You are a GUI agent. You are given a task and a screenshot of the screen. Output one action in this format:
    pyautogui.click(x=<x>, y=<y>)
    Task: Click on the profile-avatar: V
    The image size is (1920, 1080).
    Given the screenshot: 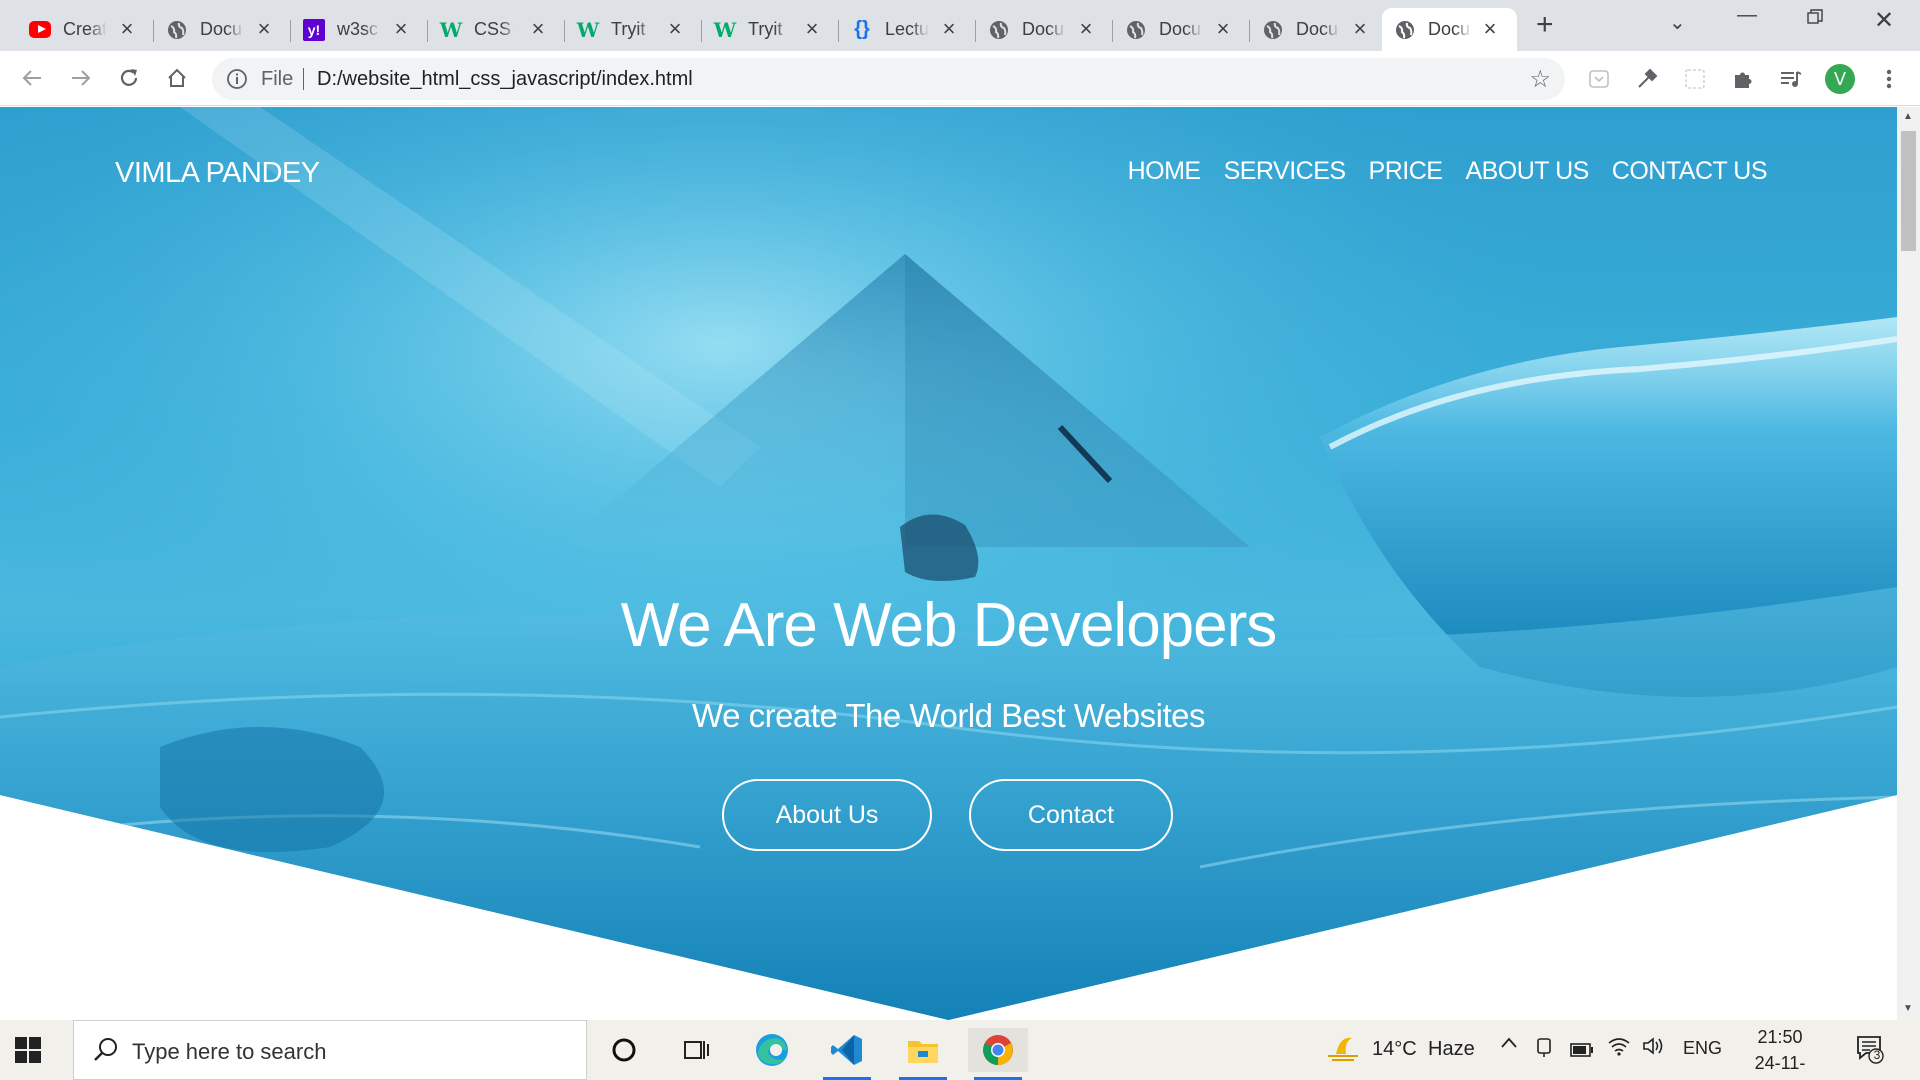 What is the action you would take?
    pyautogui.click(x=1840, y=79)
    